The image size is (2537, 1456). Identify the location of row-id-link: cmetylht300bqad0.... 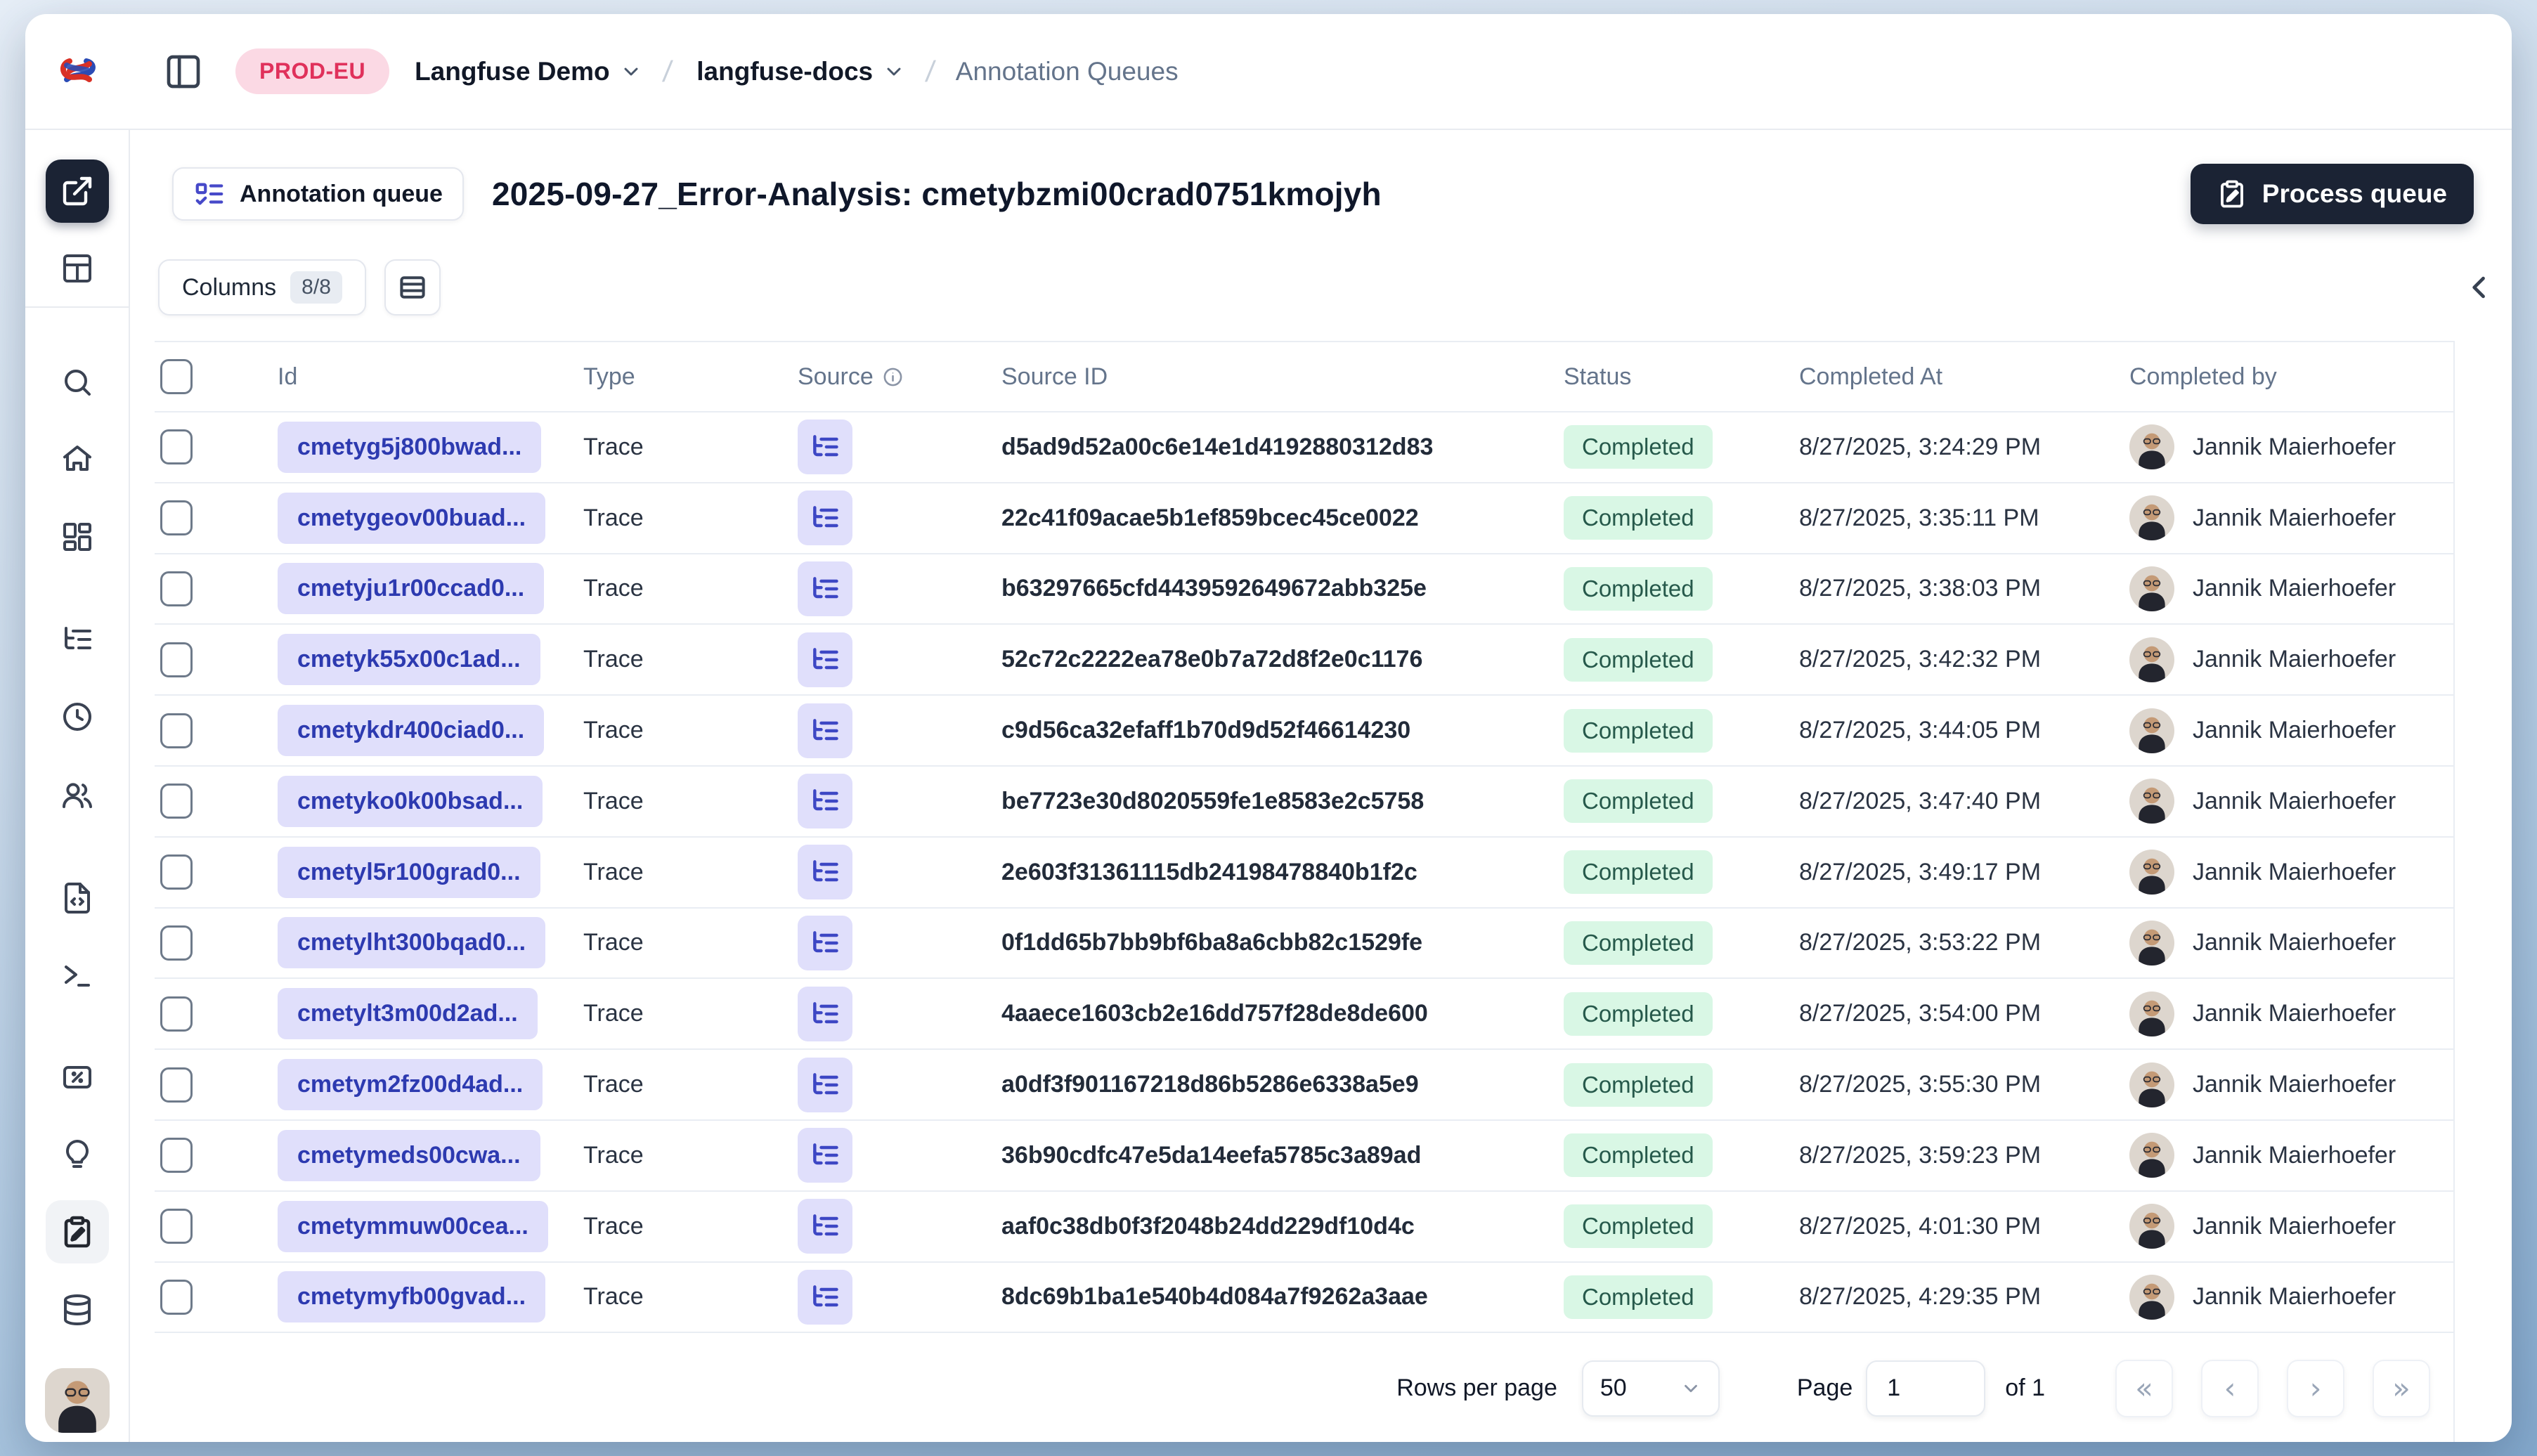
(412, 943).